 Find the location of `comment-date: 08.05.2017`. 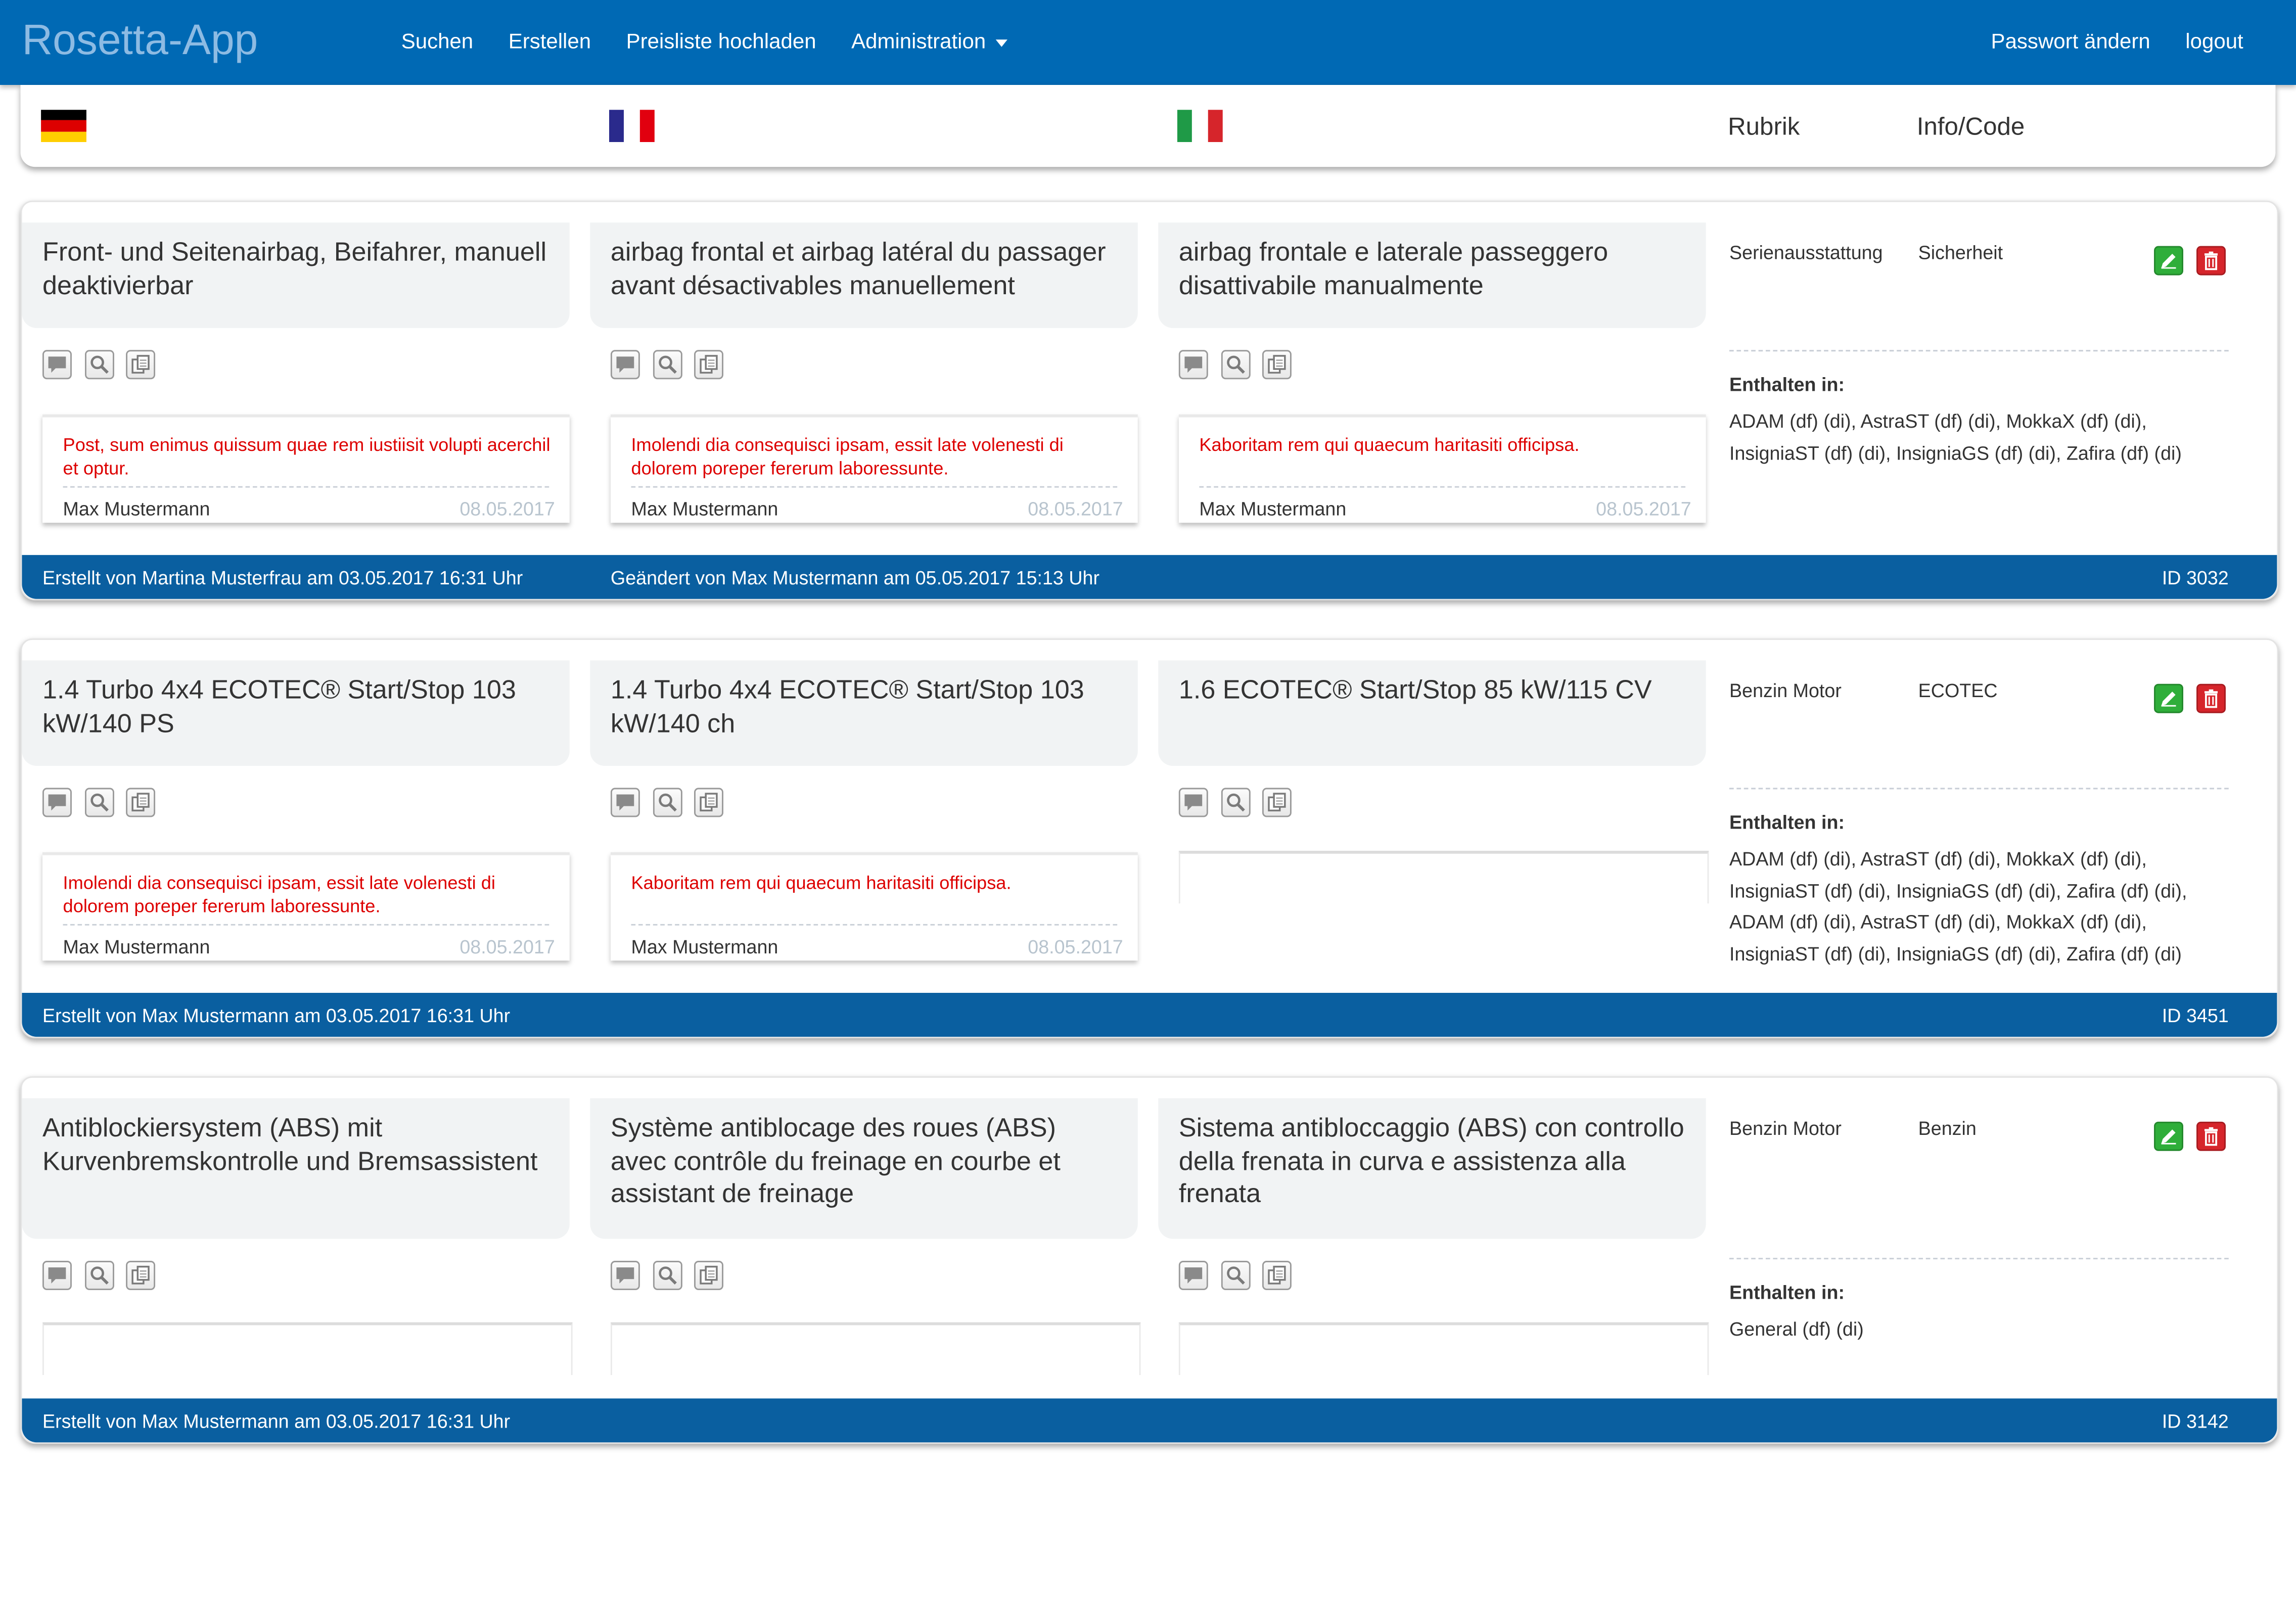

comment-date: 08.05.2017 is located at coordinates (1075, 946).